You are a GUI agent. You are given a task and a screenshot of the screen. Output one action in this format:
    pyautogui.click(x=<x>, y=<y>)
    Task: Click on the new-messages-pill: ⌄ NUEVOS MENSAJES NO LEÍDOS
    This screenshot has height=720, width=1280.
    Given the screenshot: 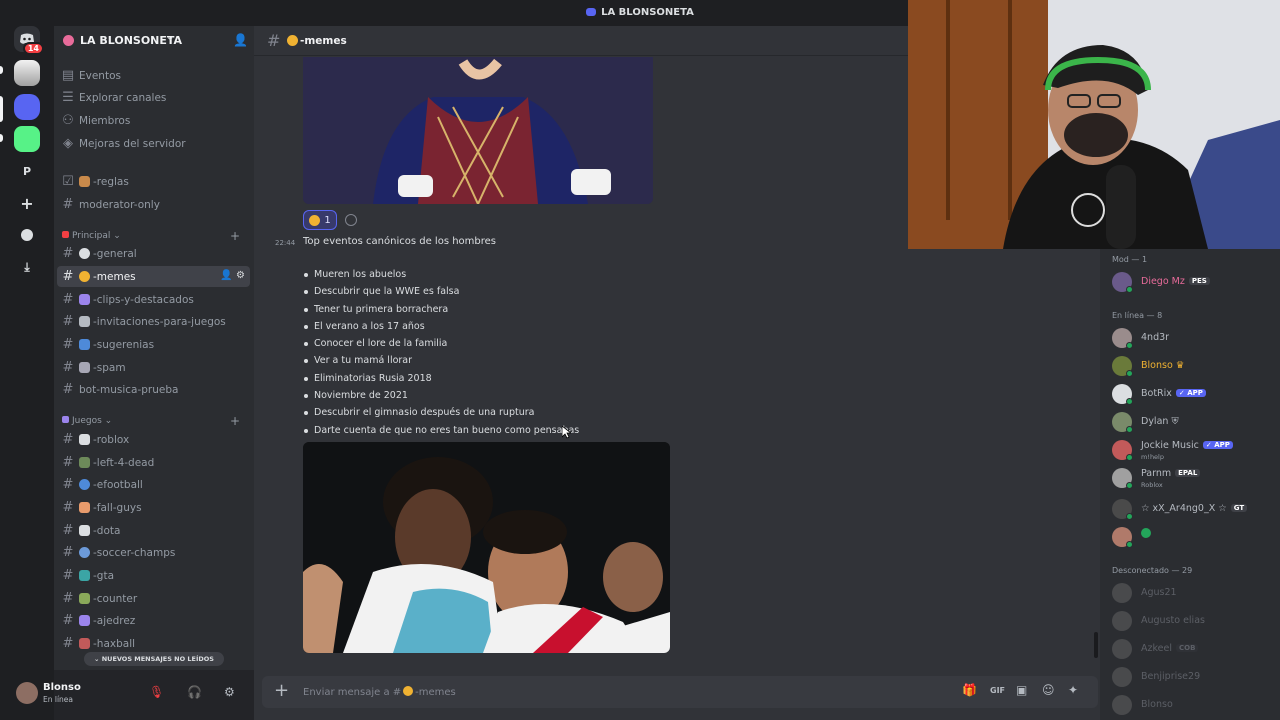 What is the action you would take?
    pyautogui.click(x=154, y=659)
    